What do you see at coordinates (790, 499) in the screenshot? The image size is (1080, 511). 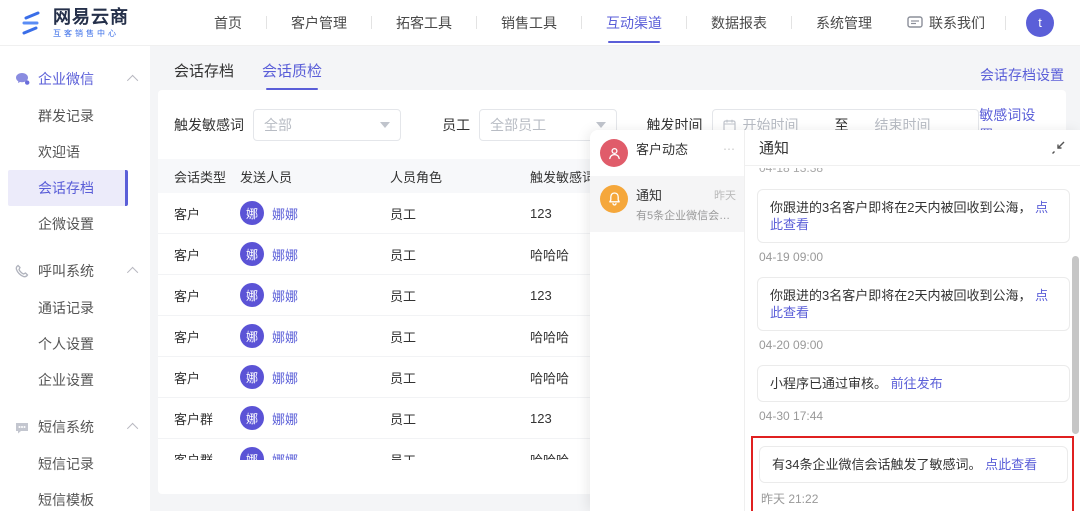 I see `message-time: 昨天 21:22` at bounding box center [790, 499].